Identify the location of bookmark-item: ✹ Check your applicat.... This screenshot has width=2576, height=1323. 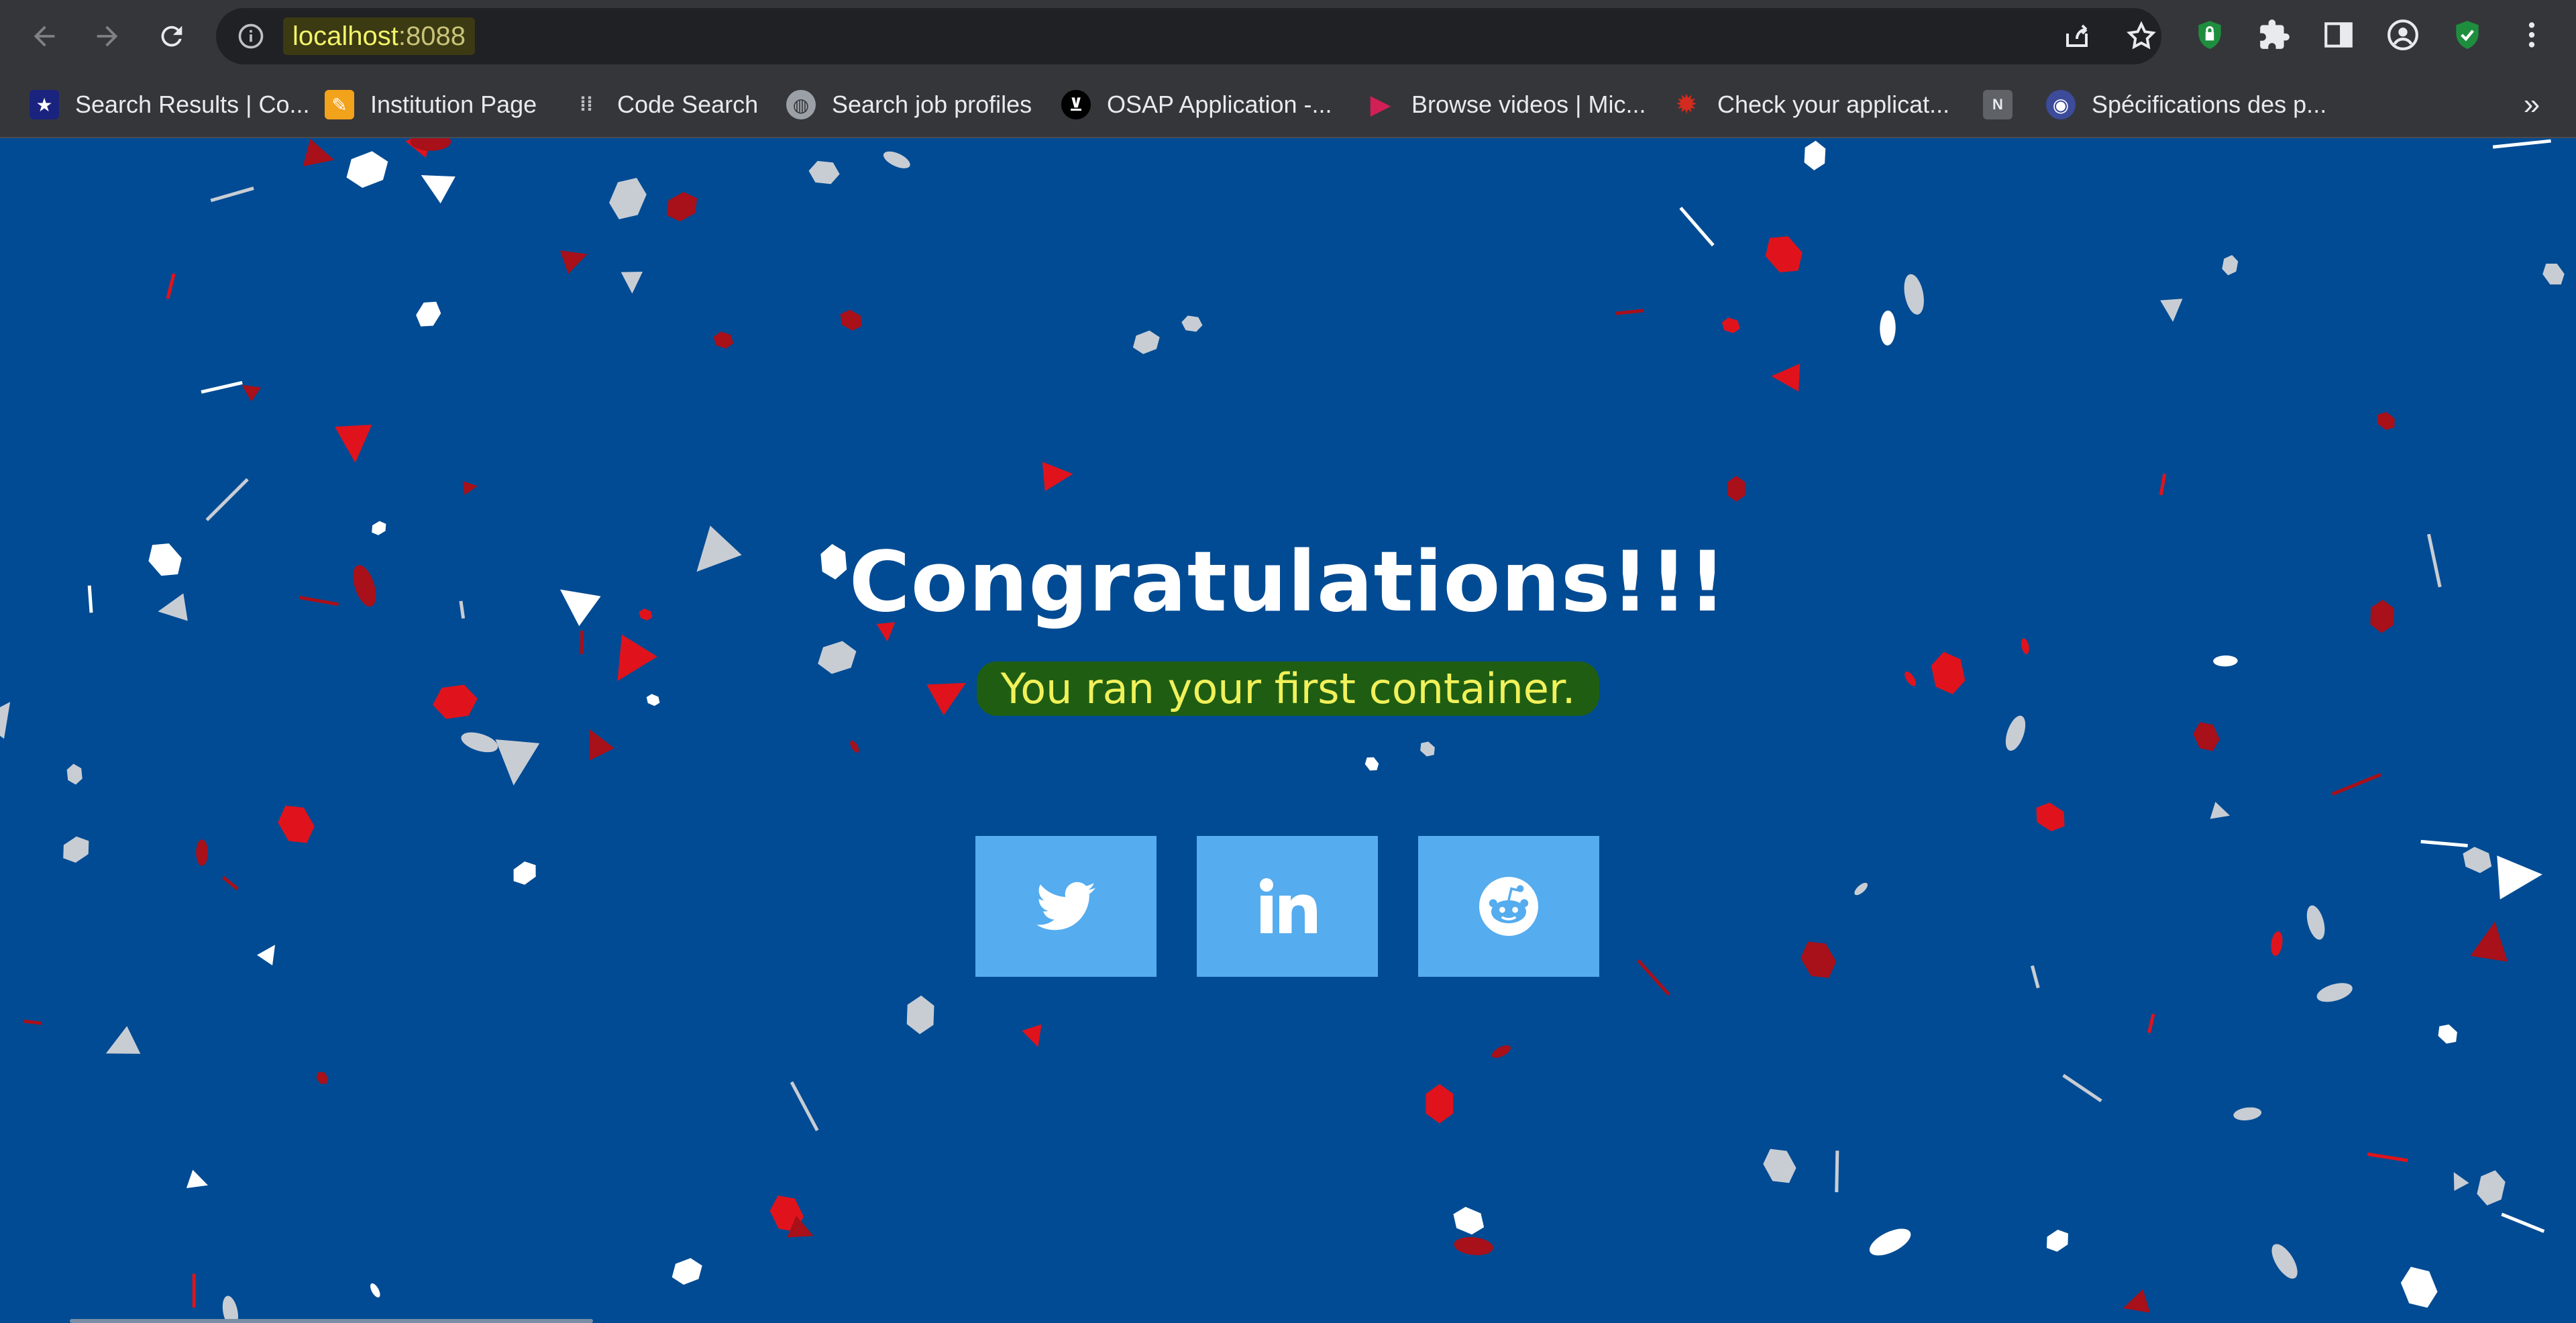
(1810, 105).